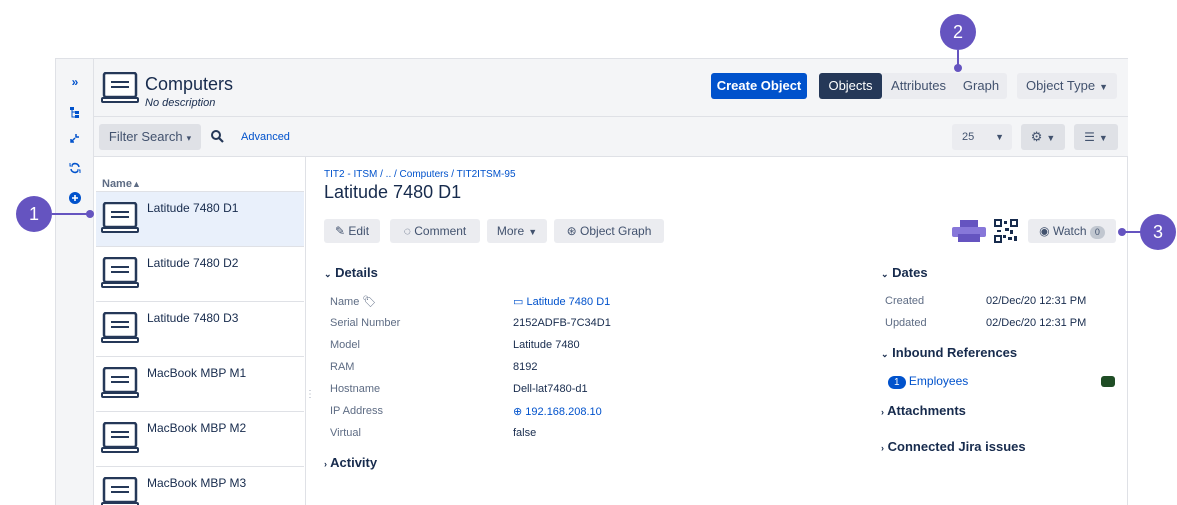 The width and height of the screenshot is (1177, 505). What do you see at coordinates (1006, 231) in the screenshot?
I see `qr-code-icon` at bounding box center [1006, 231].